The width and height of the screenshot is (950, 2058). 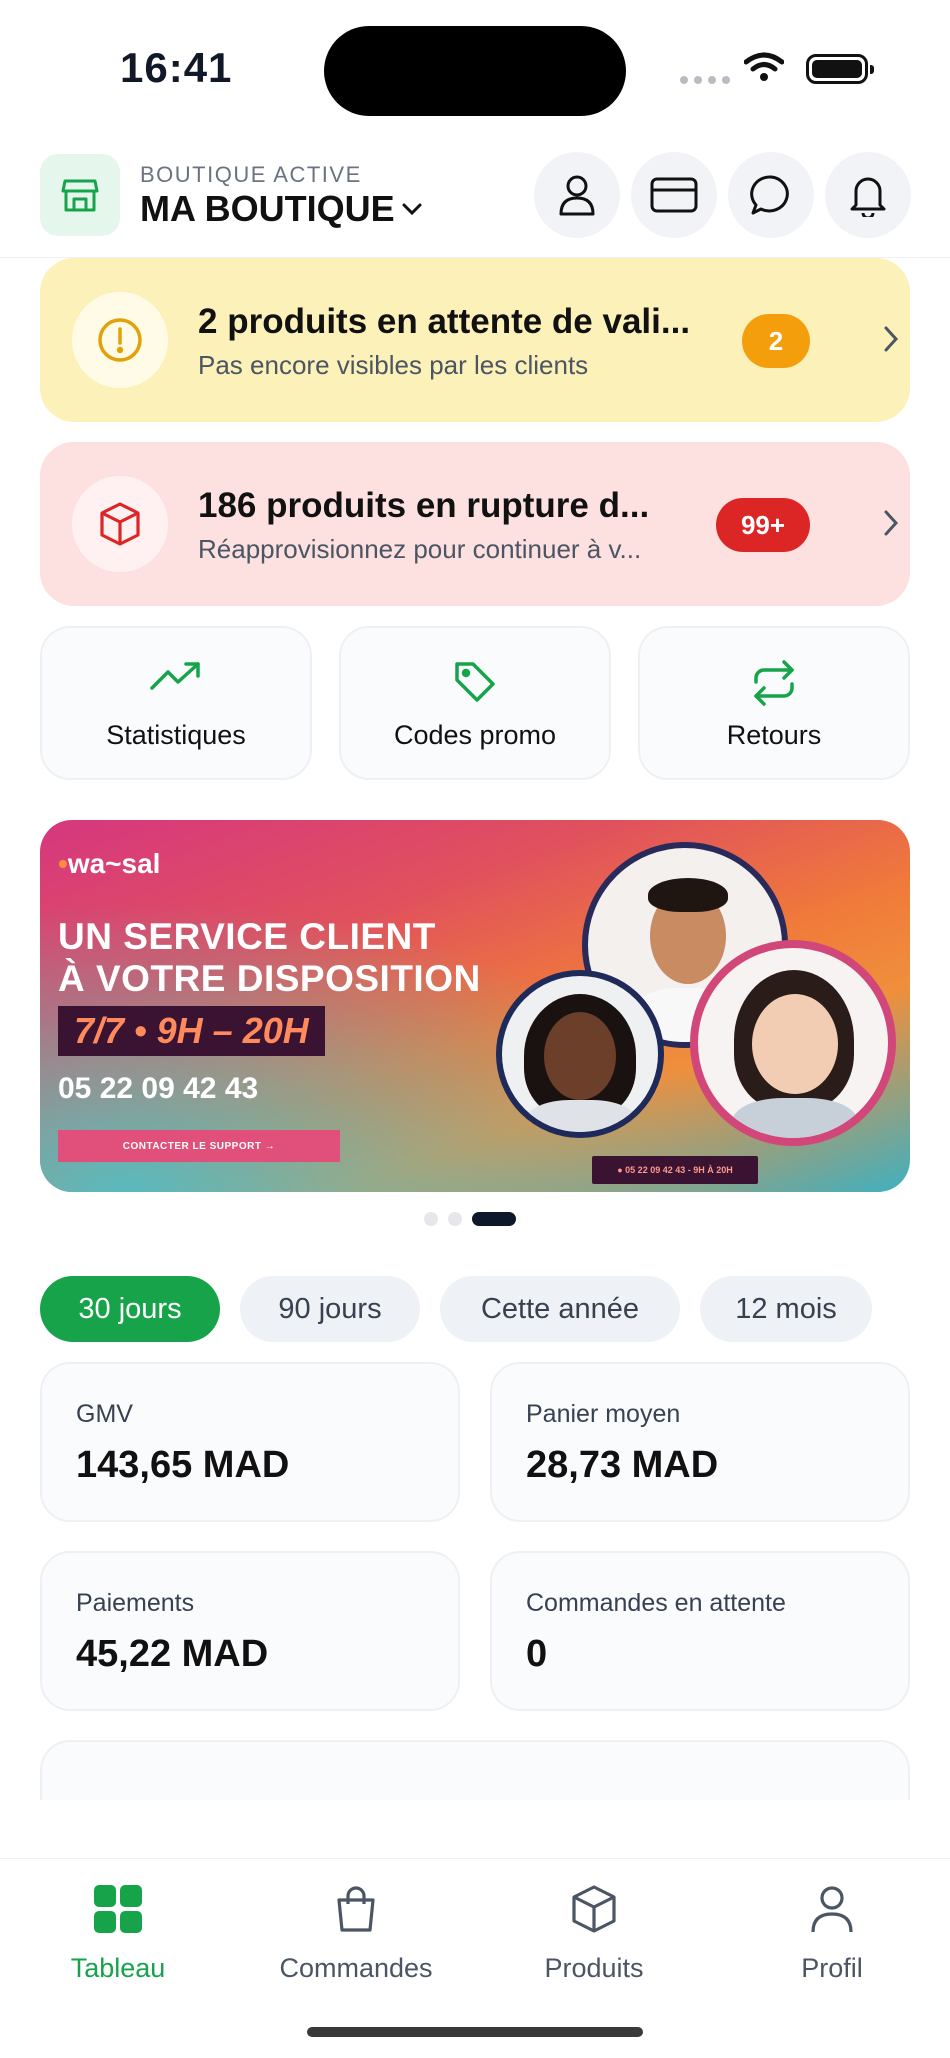 What do you see at coordinates (656, 1603) in the screenshot?
I see `stat-label: Commandes en attente` at bounding box center [656, 1603].